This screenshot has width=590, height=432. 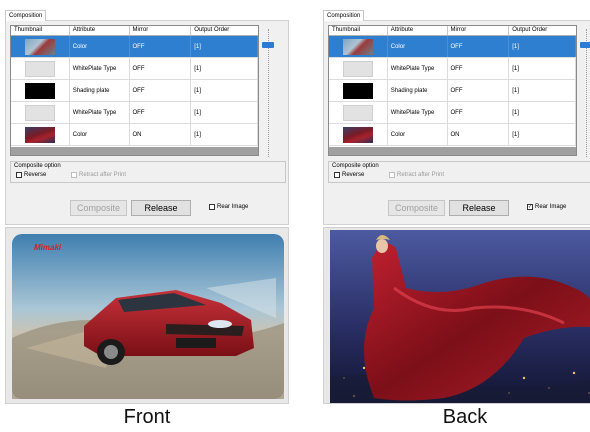 What do you see at coordinates (212, 207) in the screenshot?
I see `rear-image-checkbox` at bounding box center [212, 207].